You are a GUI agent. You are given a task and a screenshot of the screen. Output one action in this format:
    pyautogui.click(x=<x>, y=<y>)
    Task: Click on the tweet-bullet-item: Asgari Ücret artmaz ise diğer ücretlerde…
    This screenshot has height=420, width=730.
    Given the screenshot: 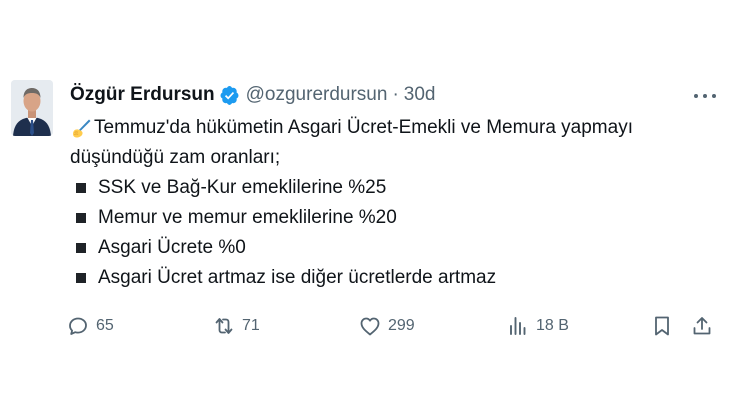 What is the action you would take?
    pyautogui.click(x=350, y=278)
    